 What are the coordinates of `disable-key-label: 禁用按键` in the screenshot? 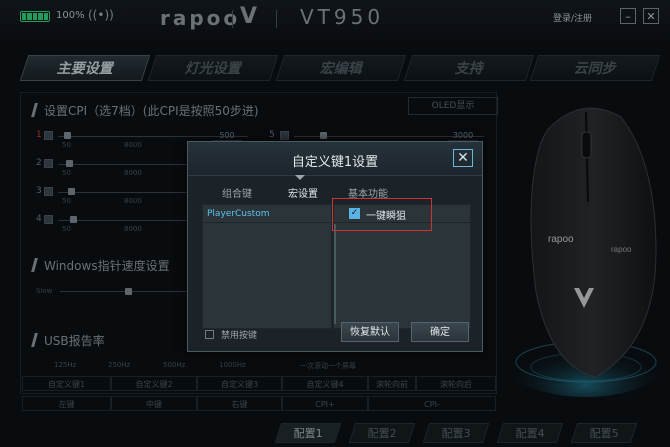 It's located at (239, 336).